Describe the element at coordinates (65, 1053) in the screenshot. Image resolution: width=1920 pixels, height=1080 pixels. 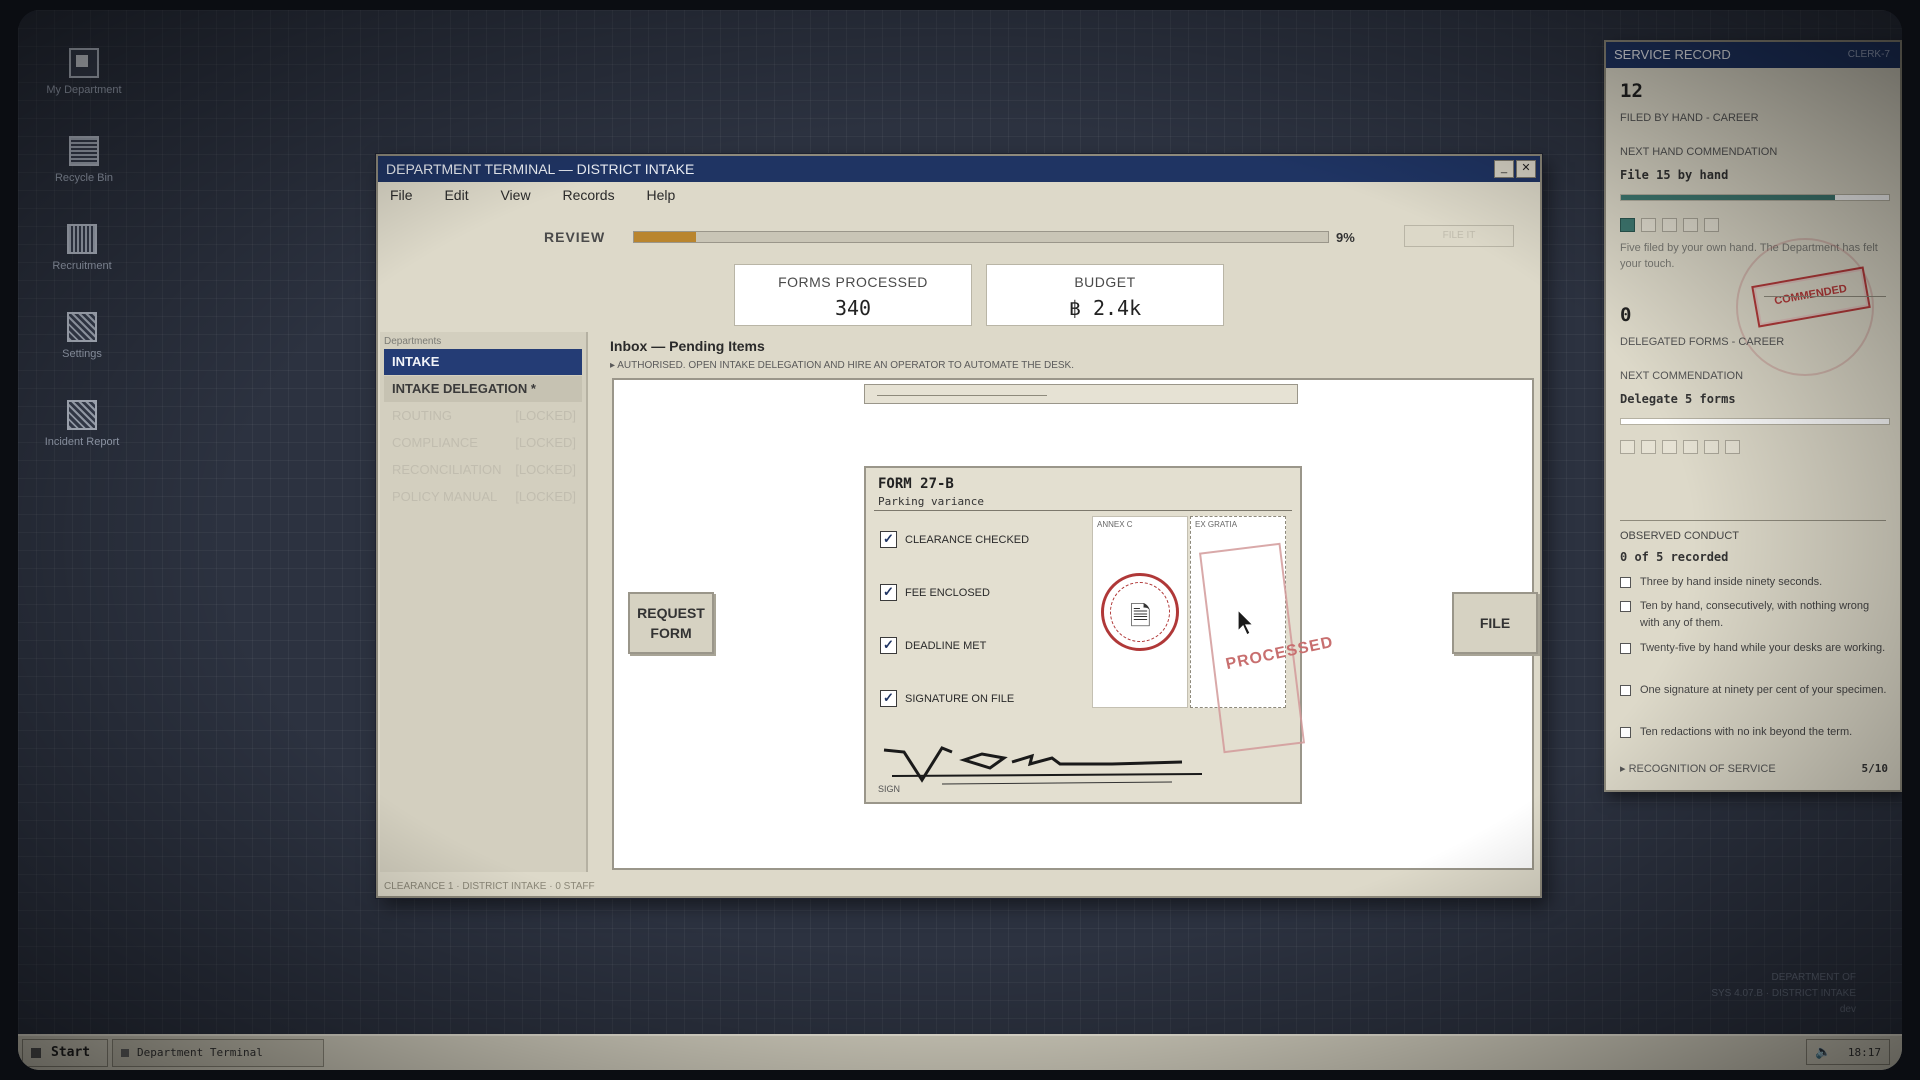
I see `start-button: Start` at that location.